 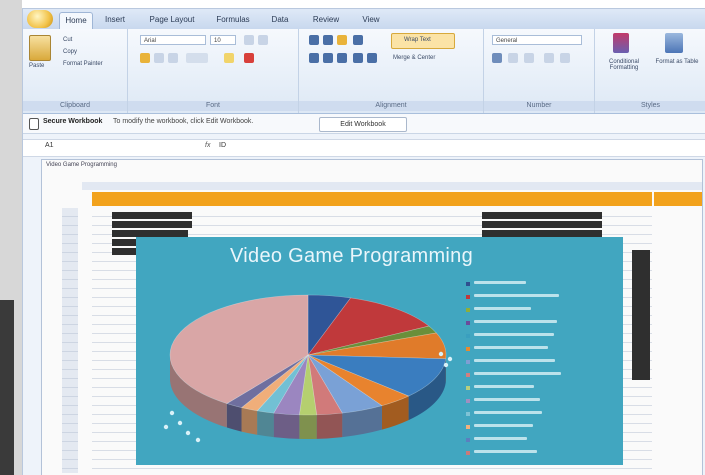 I want to click on formula-input: ID, so click(x=222, y=145).